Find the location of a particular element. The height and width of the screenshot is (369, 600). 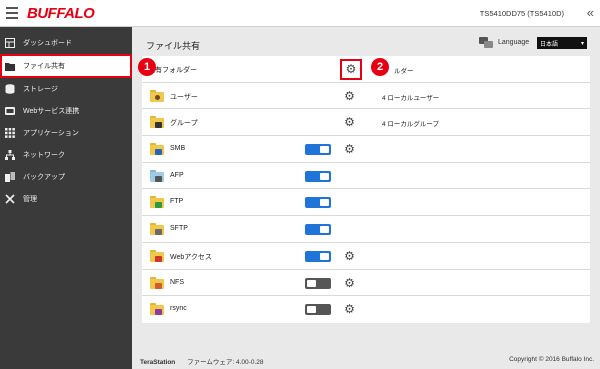

list-item-nfs: NFS ⚙ is located at coordinates (366, 283).